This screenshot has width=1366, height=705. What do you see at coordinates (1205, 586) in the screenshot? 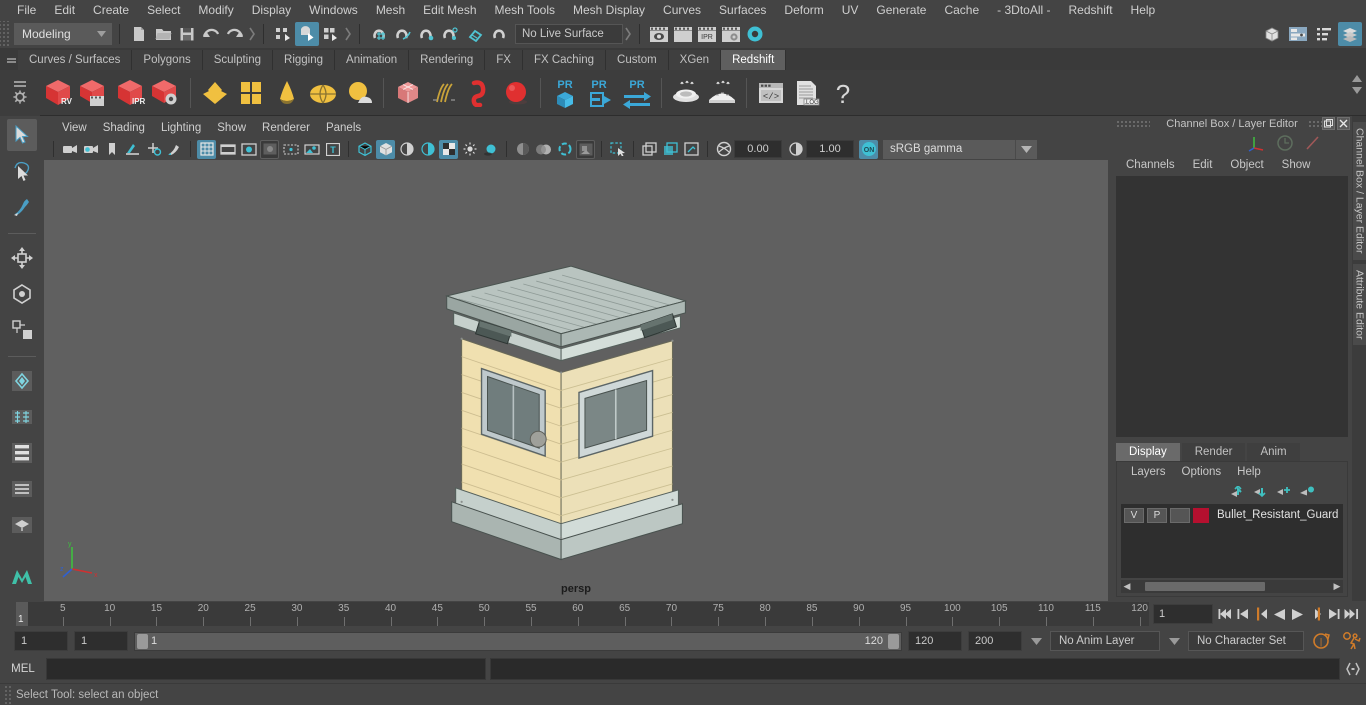
I see `scrollbar-thumb` at bounding box center [1205, 586].